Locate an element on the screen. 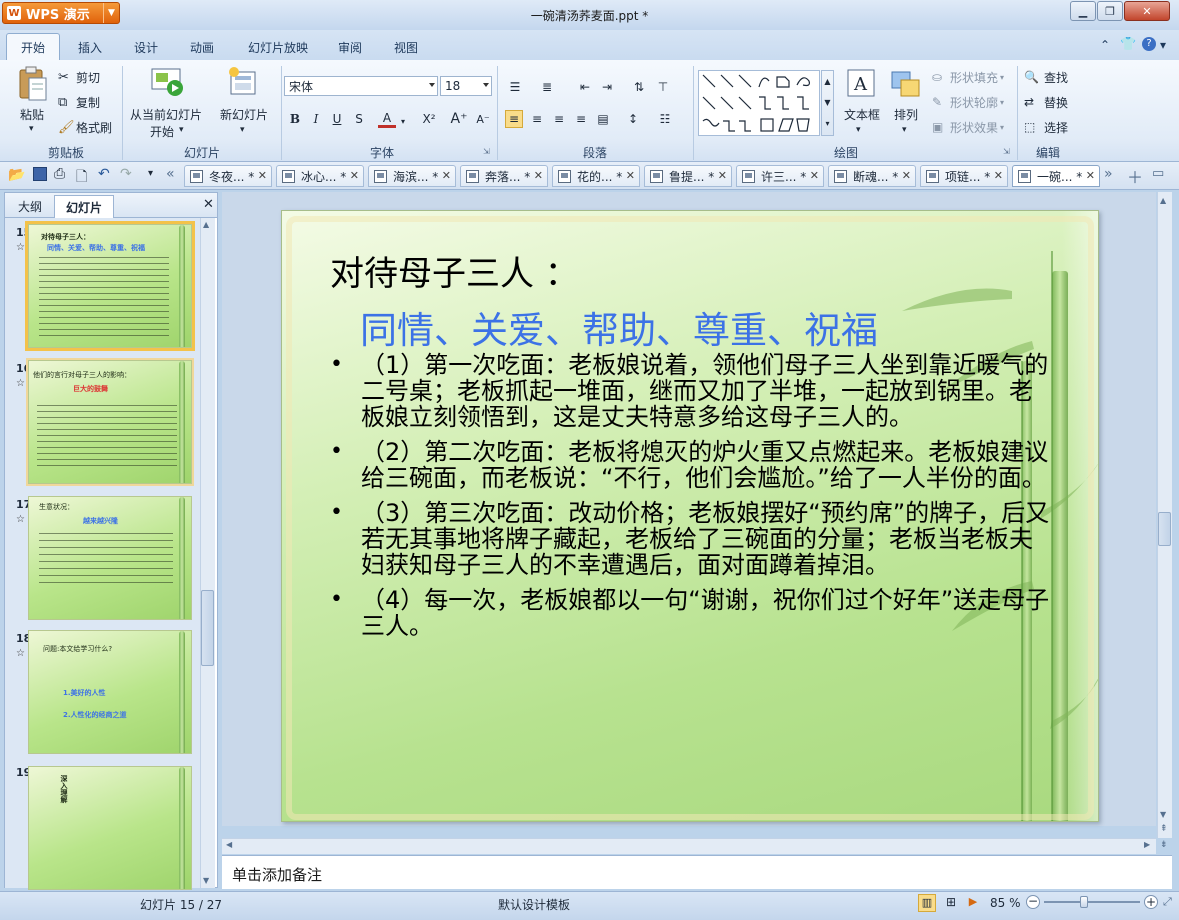 Image resolution: width=1179 pixels, height=920 pixels. textbox-icon: A is located at coordinates (861, 84).